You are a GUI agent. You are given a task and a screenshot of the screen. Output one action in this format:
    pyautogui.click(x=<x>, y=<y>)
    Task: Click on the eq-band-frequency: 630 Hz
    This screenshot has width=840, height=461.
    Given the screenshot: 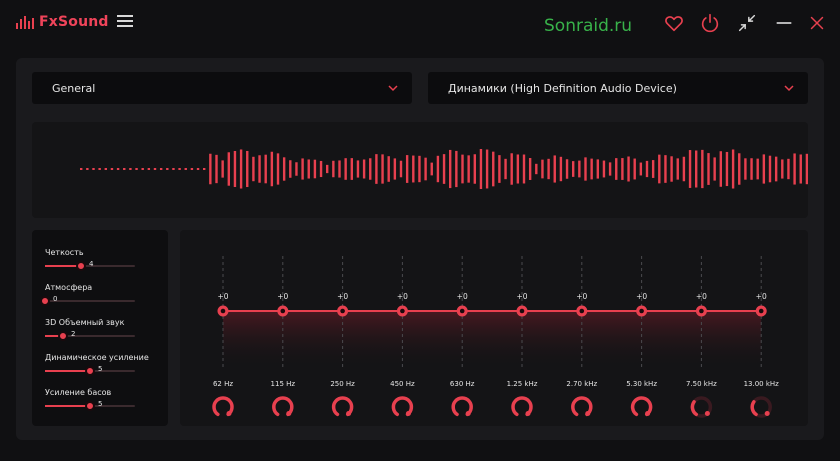 What is the action you would take?
    pyautogui.click(x=462, y=384)
    